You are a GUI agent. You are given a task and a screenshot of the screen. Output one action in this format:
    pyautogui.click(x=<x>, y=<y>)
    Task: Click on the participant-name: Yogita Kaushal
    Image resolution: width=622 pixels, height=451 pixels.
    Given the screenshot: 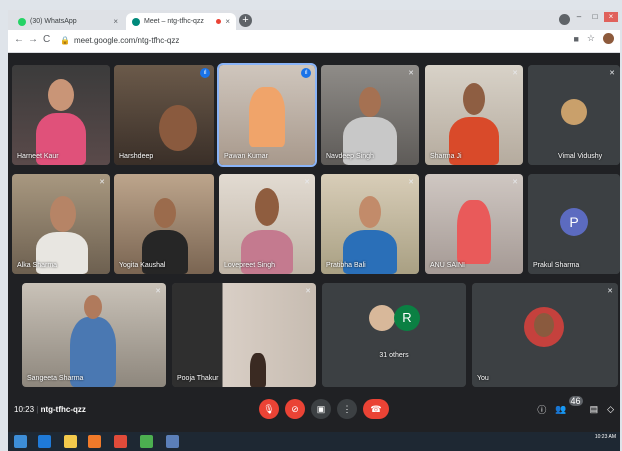 What is the action you would take?
    pyautogui.click(x=142, y=265)
    